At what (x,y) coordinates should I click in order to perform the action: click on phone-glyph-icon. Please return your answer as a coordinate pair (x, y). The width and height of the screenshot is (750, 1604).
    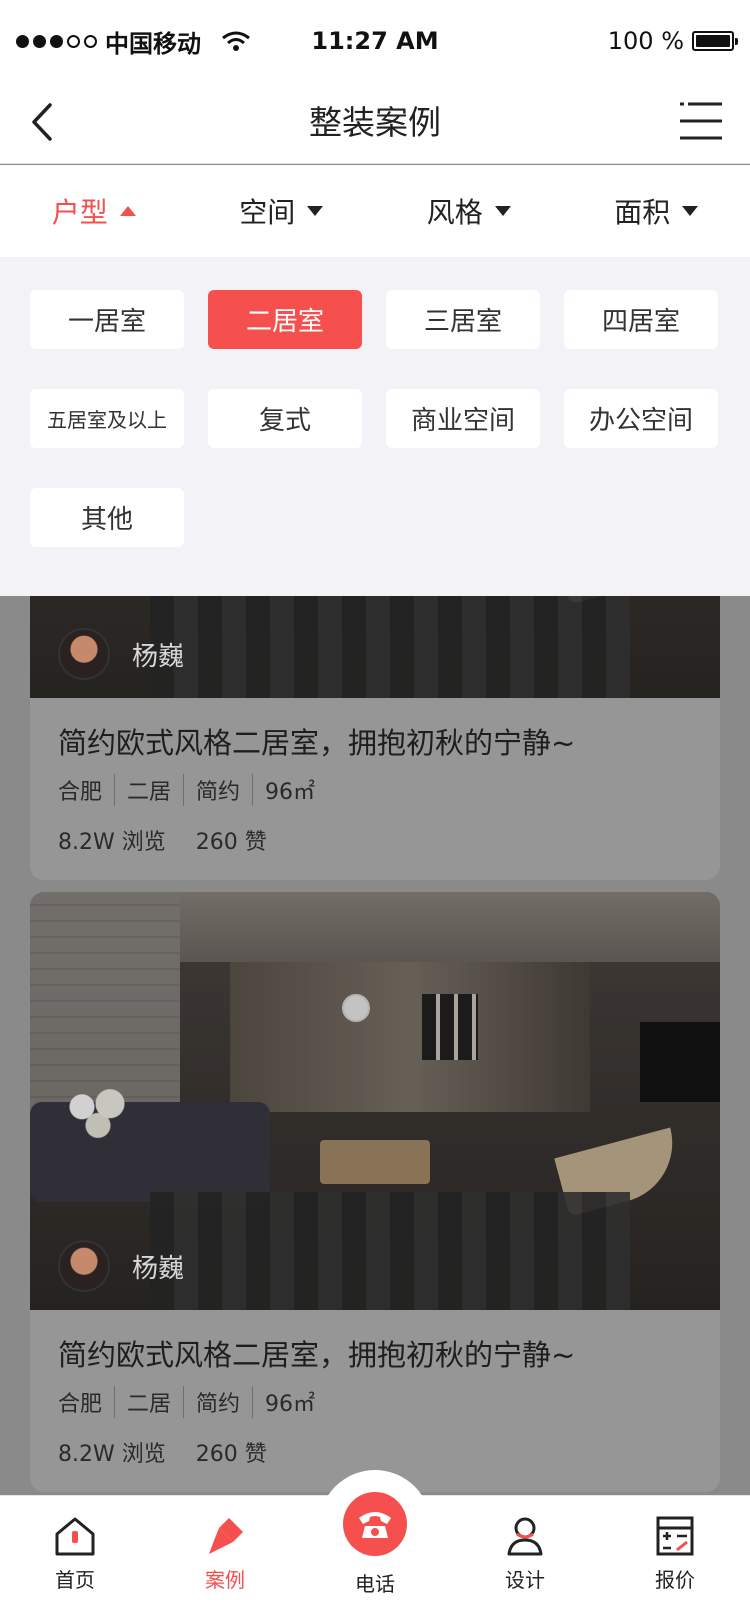
    Looking at the image, I should click on (375, 1525).